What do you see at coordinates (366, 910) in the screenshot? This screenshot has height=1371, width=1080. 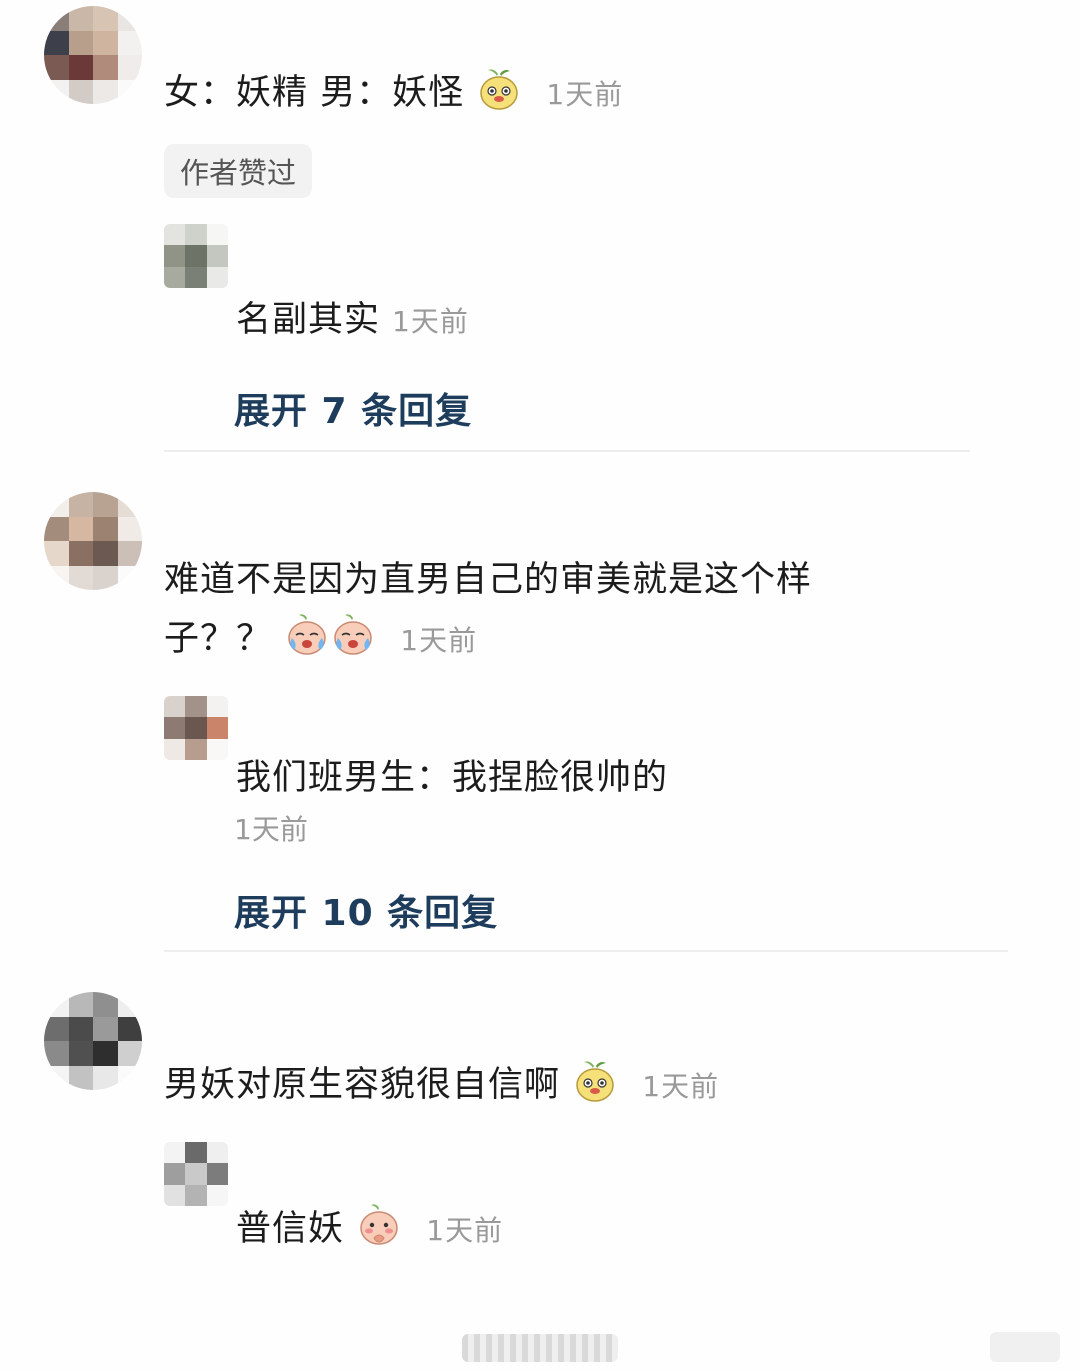 I see `expand-replies-button: 展开 10 条回复` at bounding box center [366, 910].